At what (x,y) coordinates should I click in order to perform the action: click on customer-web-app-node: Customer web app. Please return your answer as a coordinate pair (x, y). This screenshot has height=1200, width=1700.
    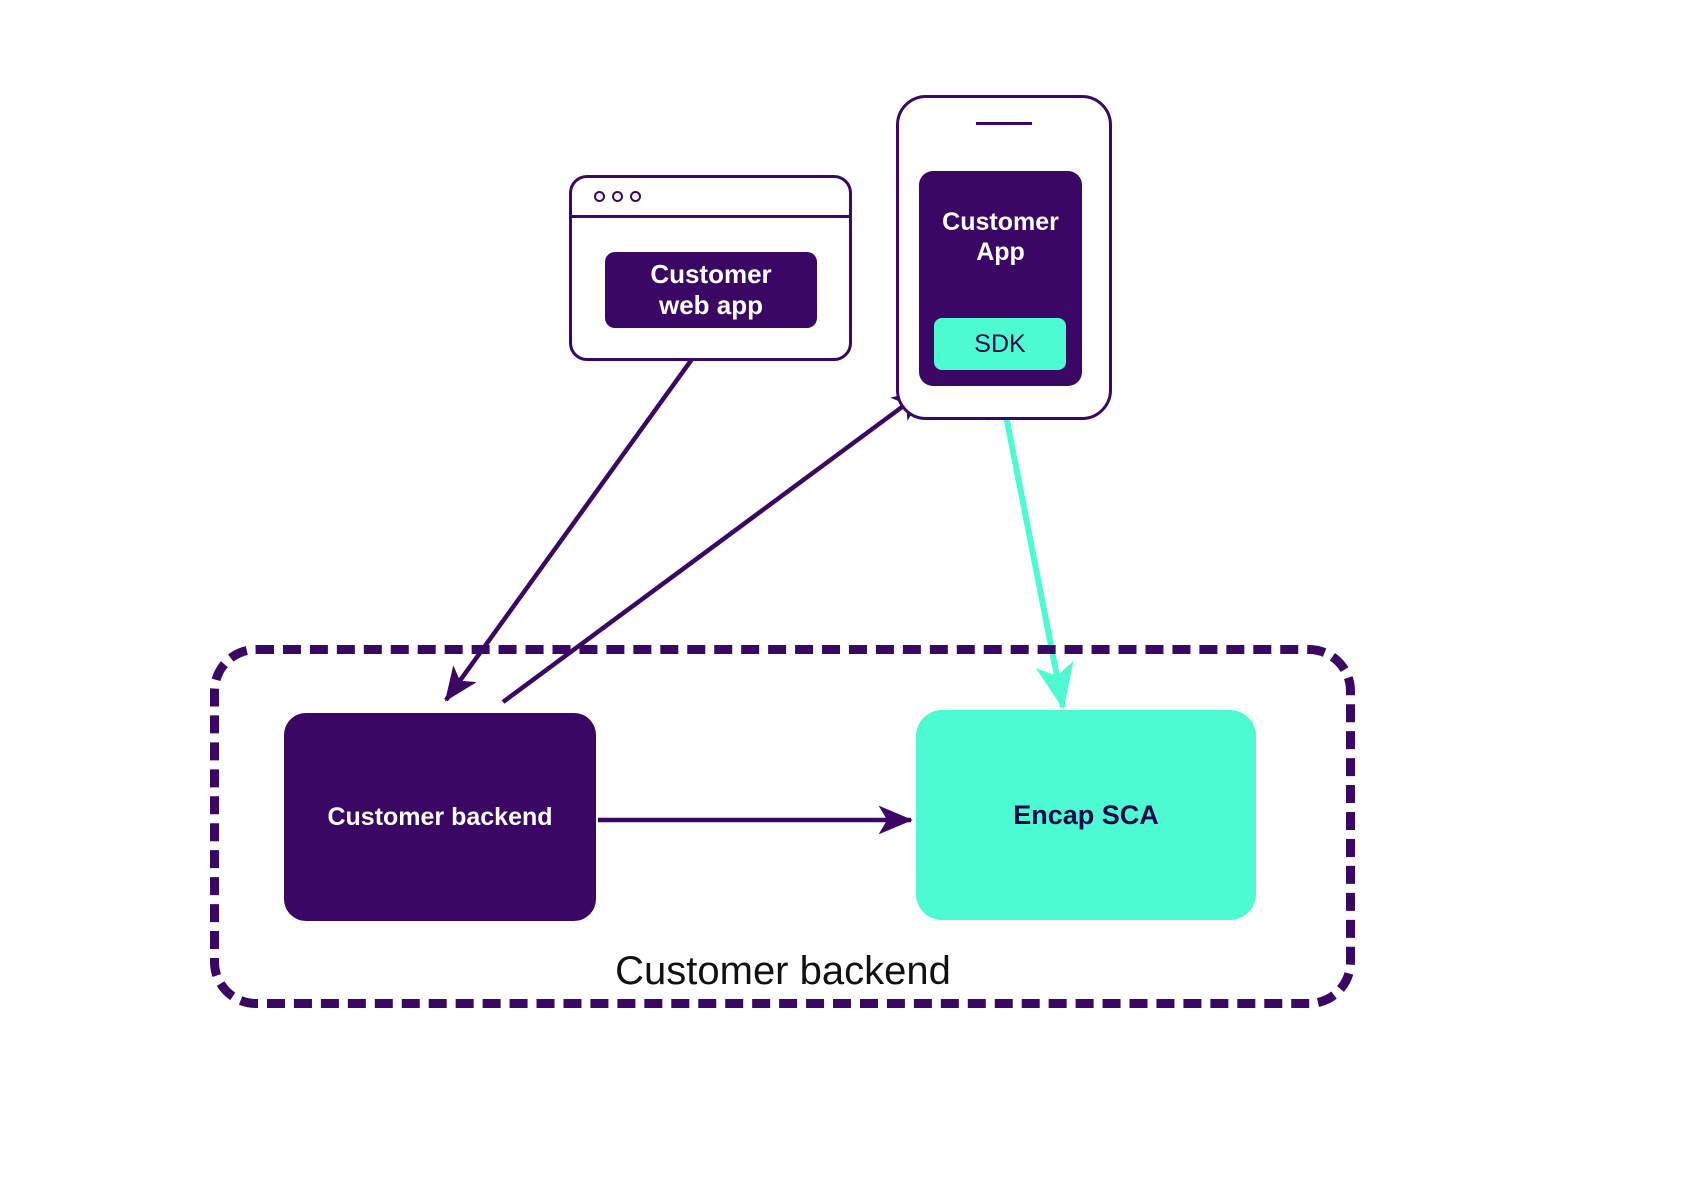
    Looking at the image, I should click on (711, 290).